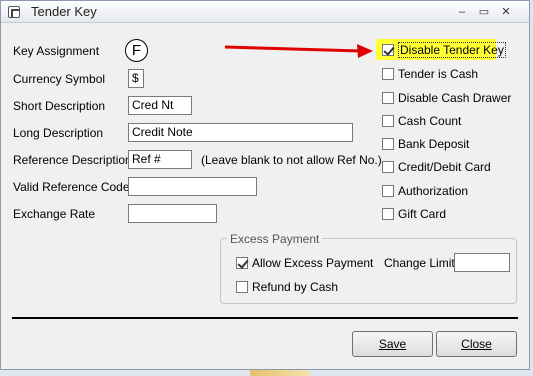 The image size is (533, 376). What do you see at coordinates (313, 263) in the screenshot?
I see `allow-excess-payment-label: Allow Excess Payment` at bounding box center [313, 263].